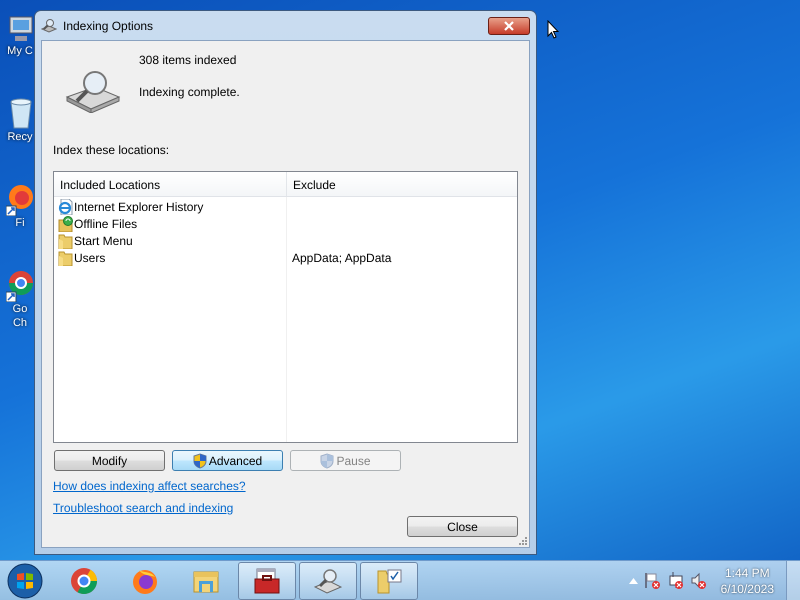 The height and width of the screenshot is (600, 800). Describe the element at coordinates (675, 580) in the screenshot. I see `network-error-icon` at that location.